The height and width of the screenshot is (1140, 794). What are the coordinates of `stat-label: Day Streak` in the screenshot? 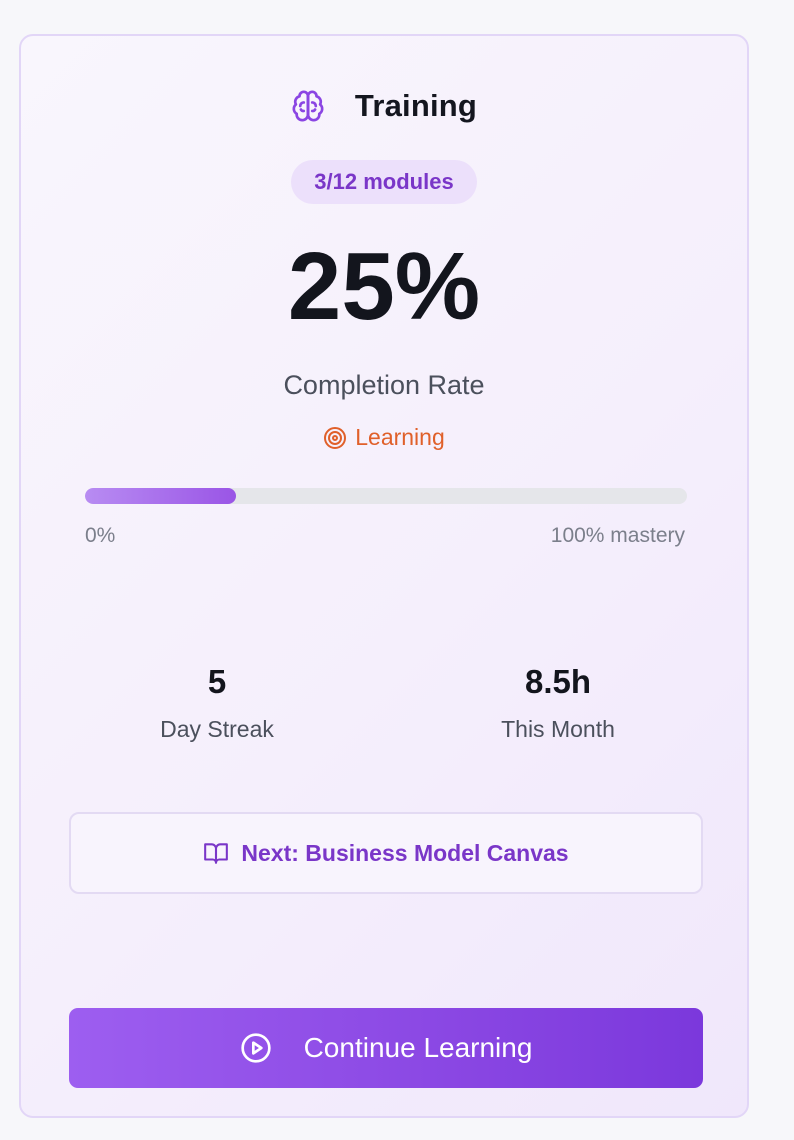 It's located at (217, 729).